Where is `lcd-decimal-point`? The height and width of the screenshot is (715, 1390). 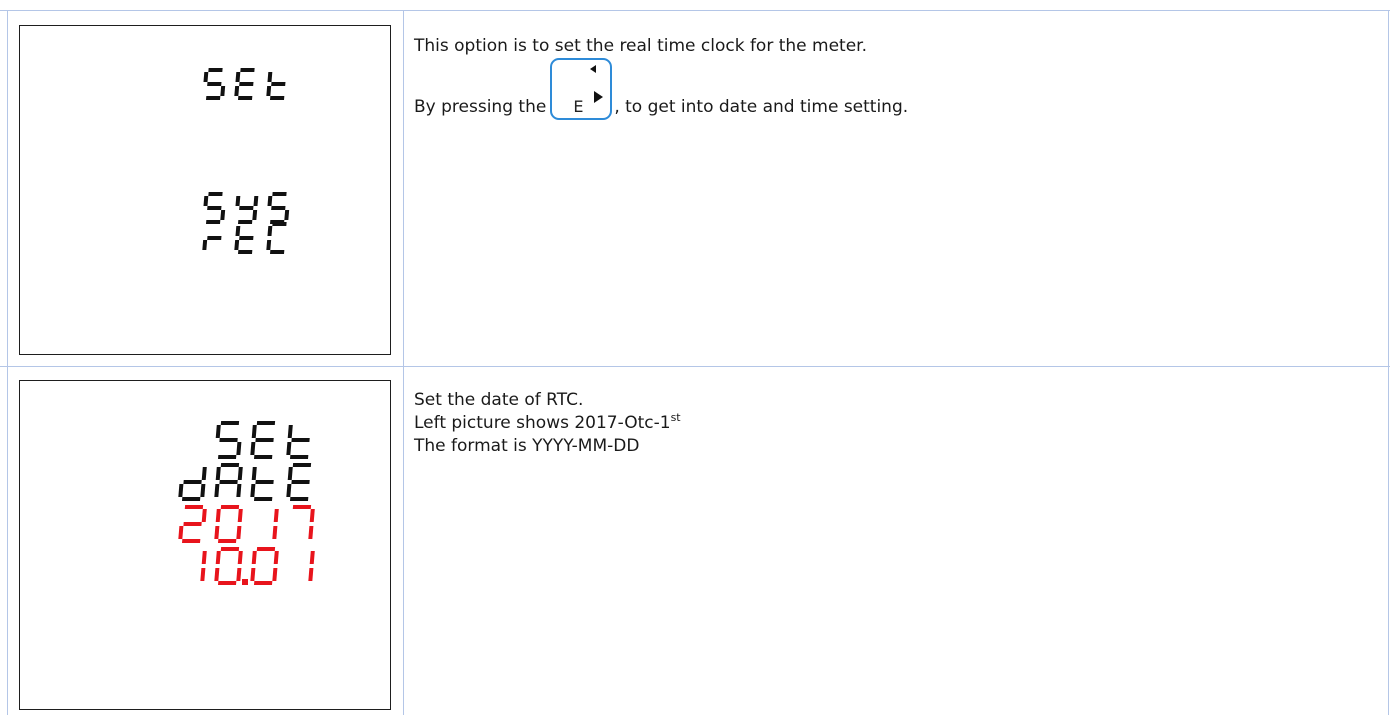
lcd-decimal-point is located at coordinates (245, 582).